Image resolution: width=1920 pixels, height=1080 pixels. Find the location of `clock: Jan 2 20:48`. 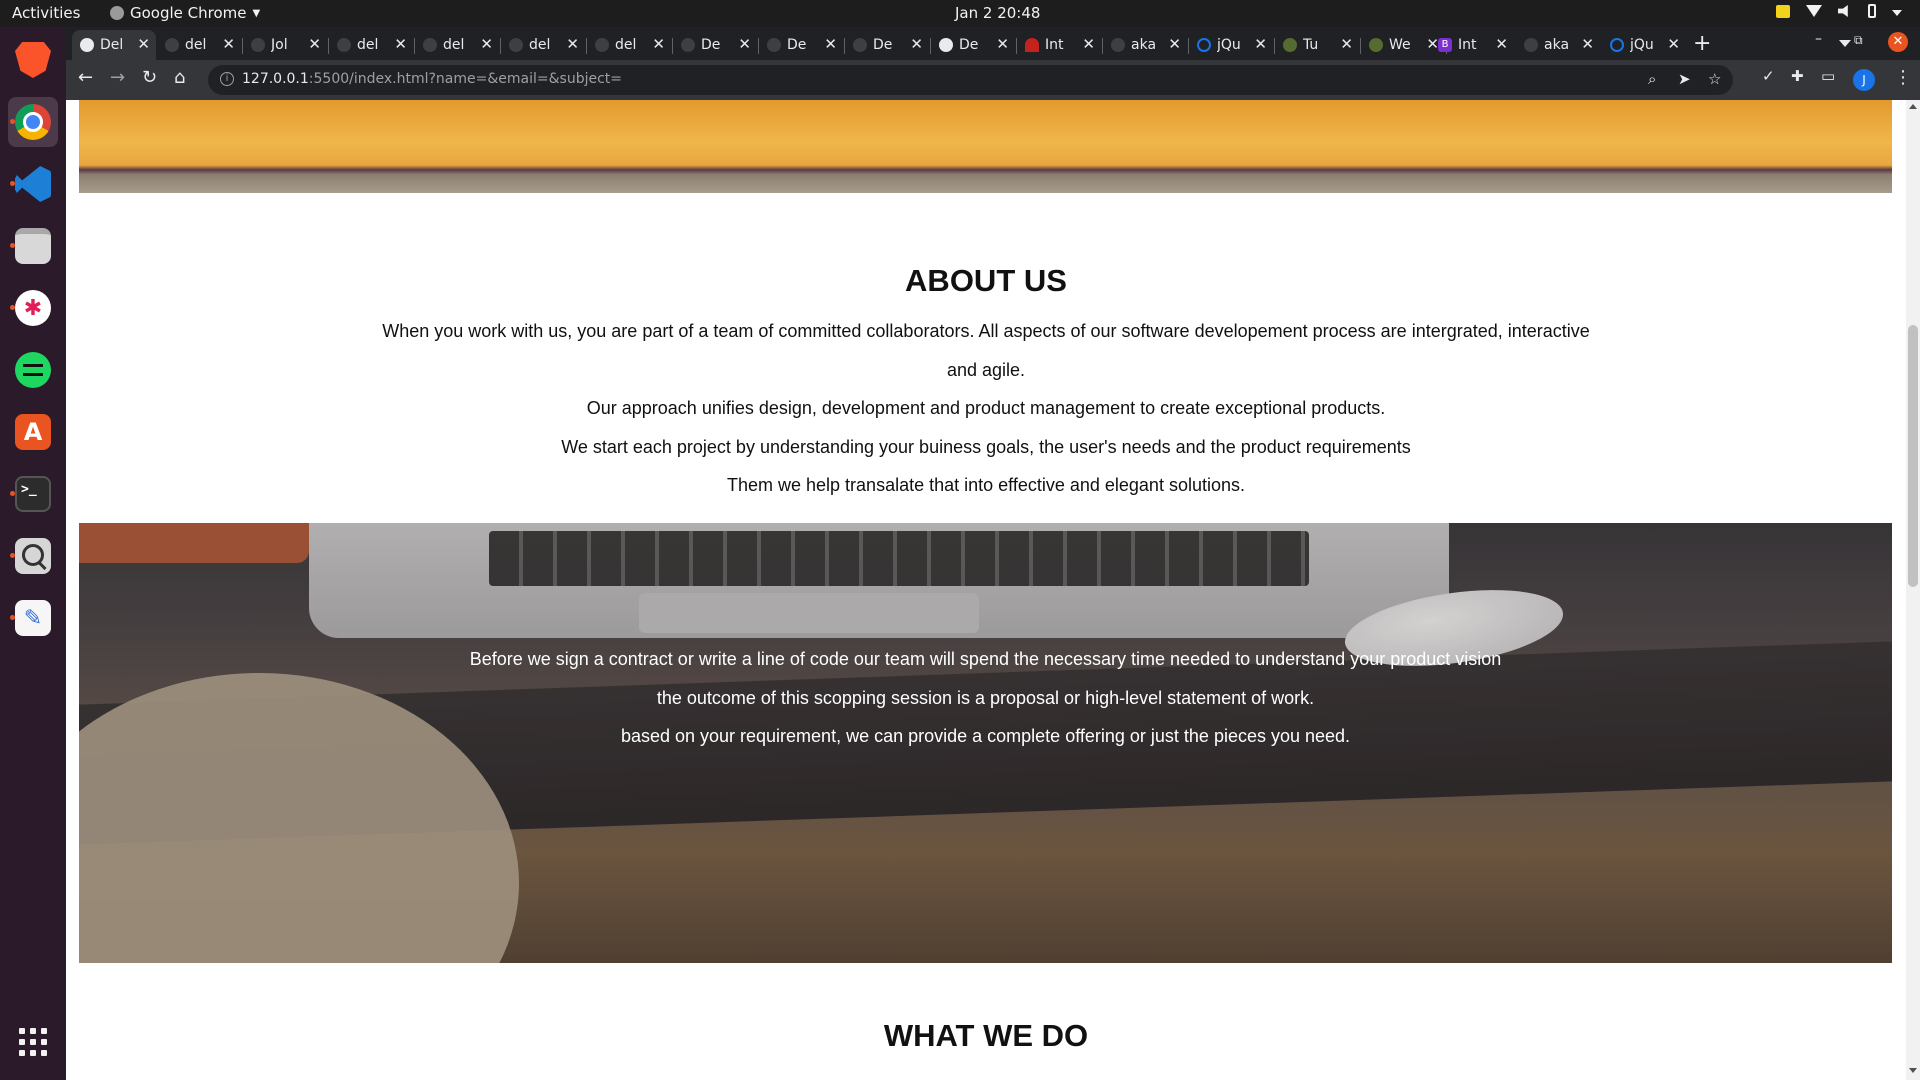

clock: Jan 2 20:48 is located at coordinates (997, 13).